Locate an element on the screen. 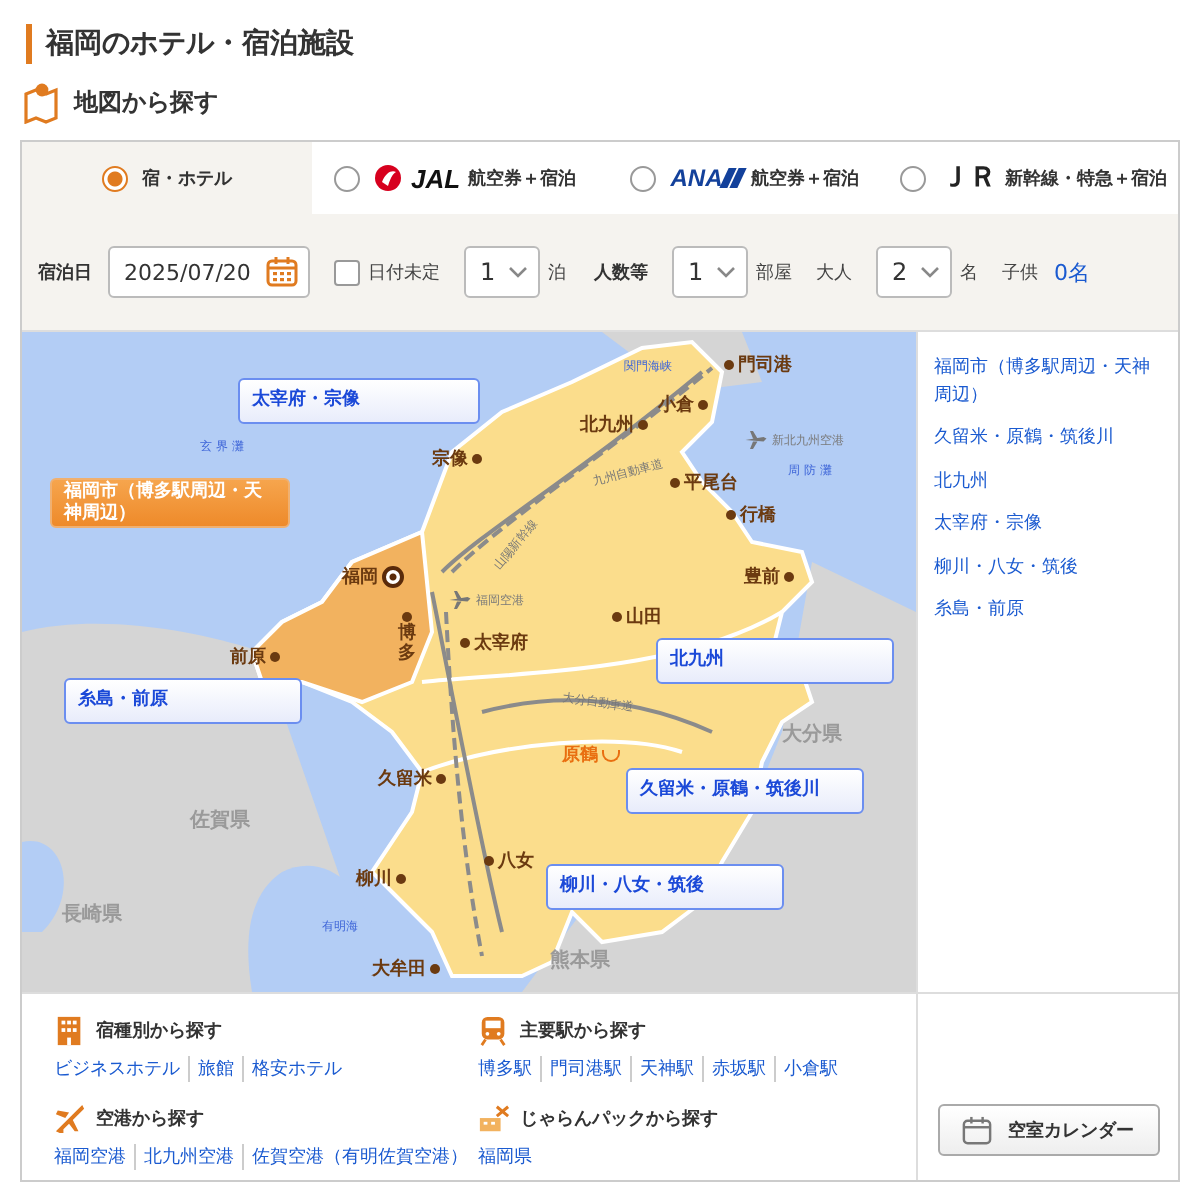 This screenshot has width=1200, height=1202. region-button: 柳川・八女・筑後 is located at coordinates (665, 887).